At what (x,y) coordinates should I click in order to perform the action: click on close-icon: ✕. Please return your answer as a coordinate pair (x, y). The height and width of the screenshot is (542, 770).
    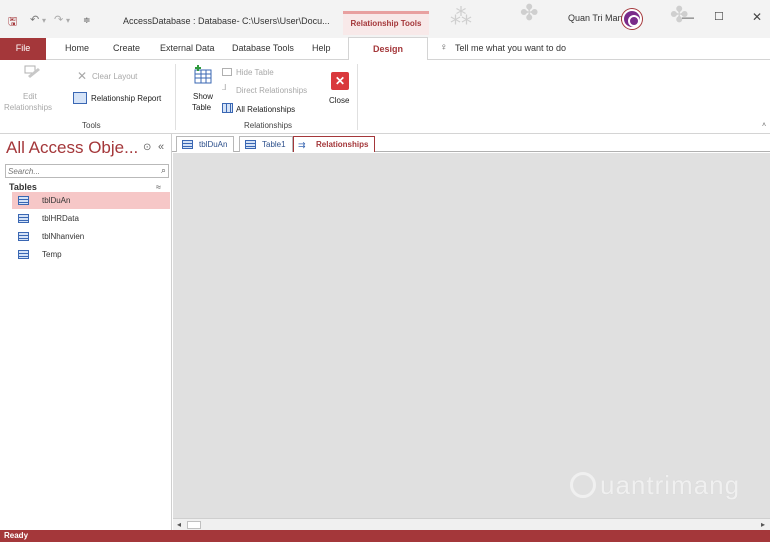
    Looking at the image, I should click on (340, 81).